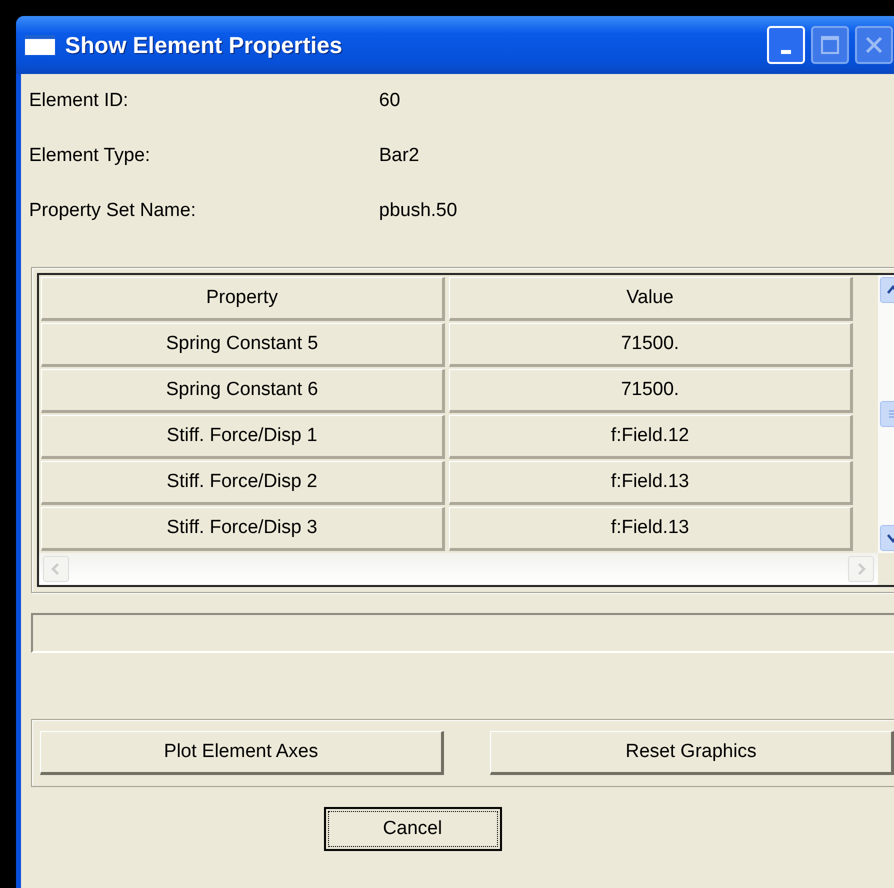  Describe the element at coordinates (389, 101) in the screenshot. I see `field-value: 60` at that location.